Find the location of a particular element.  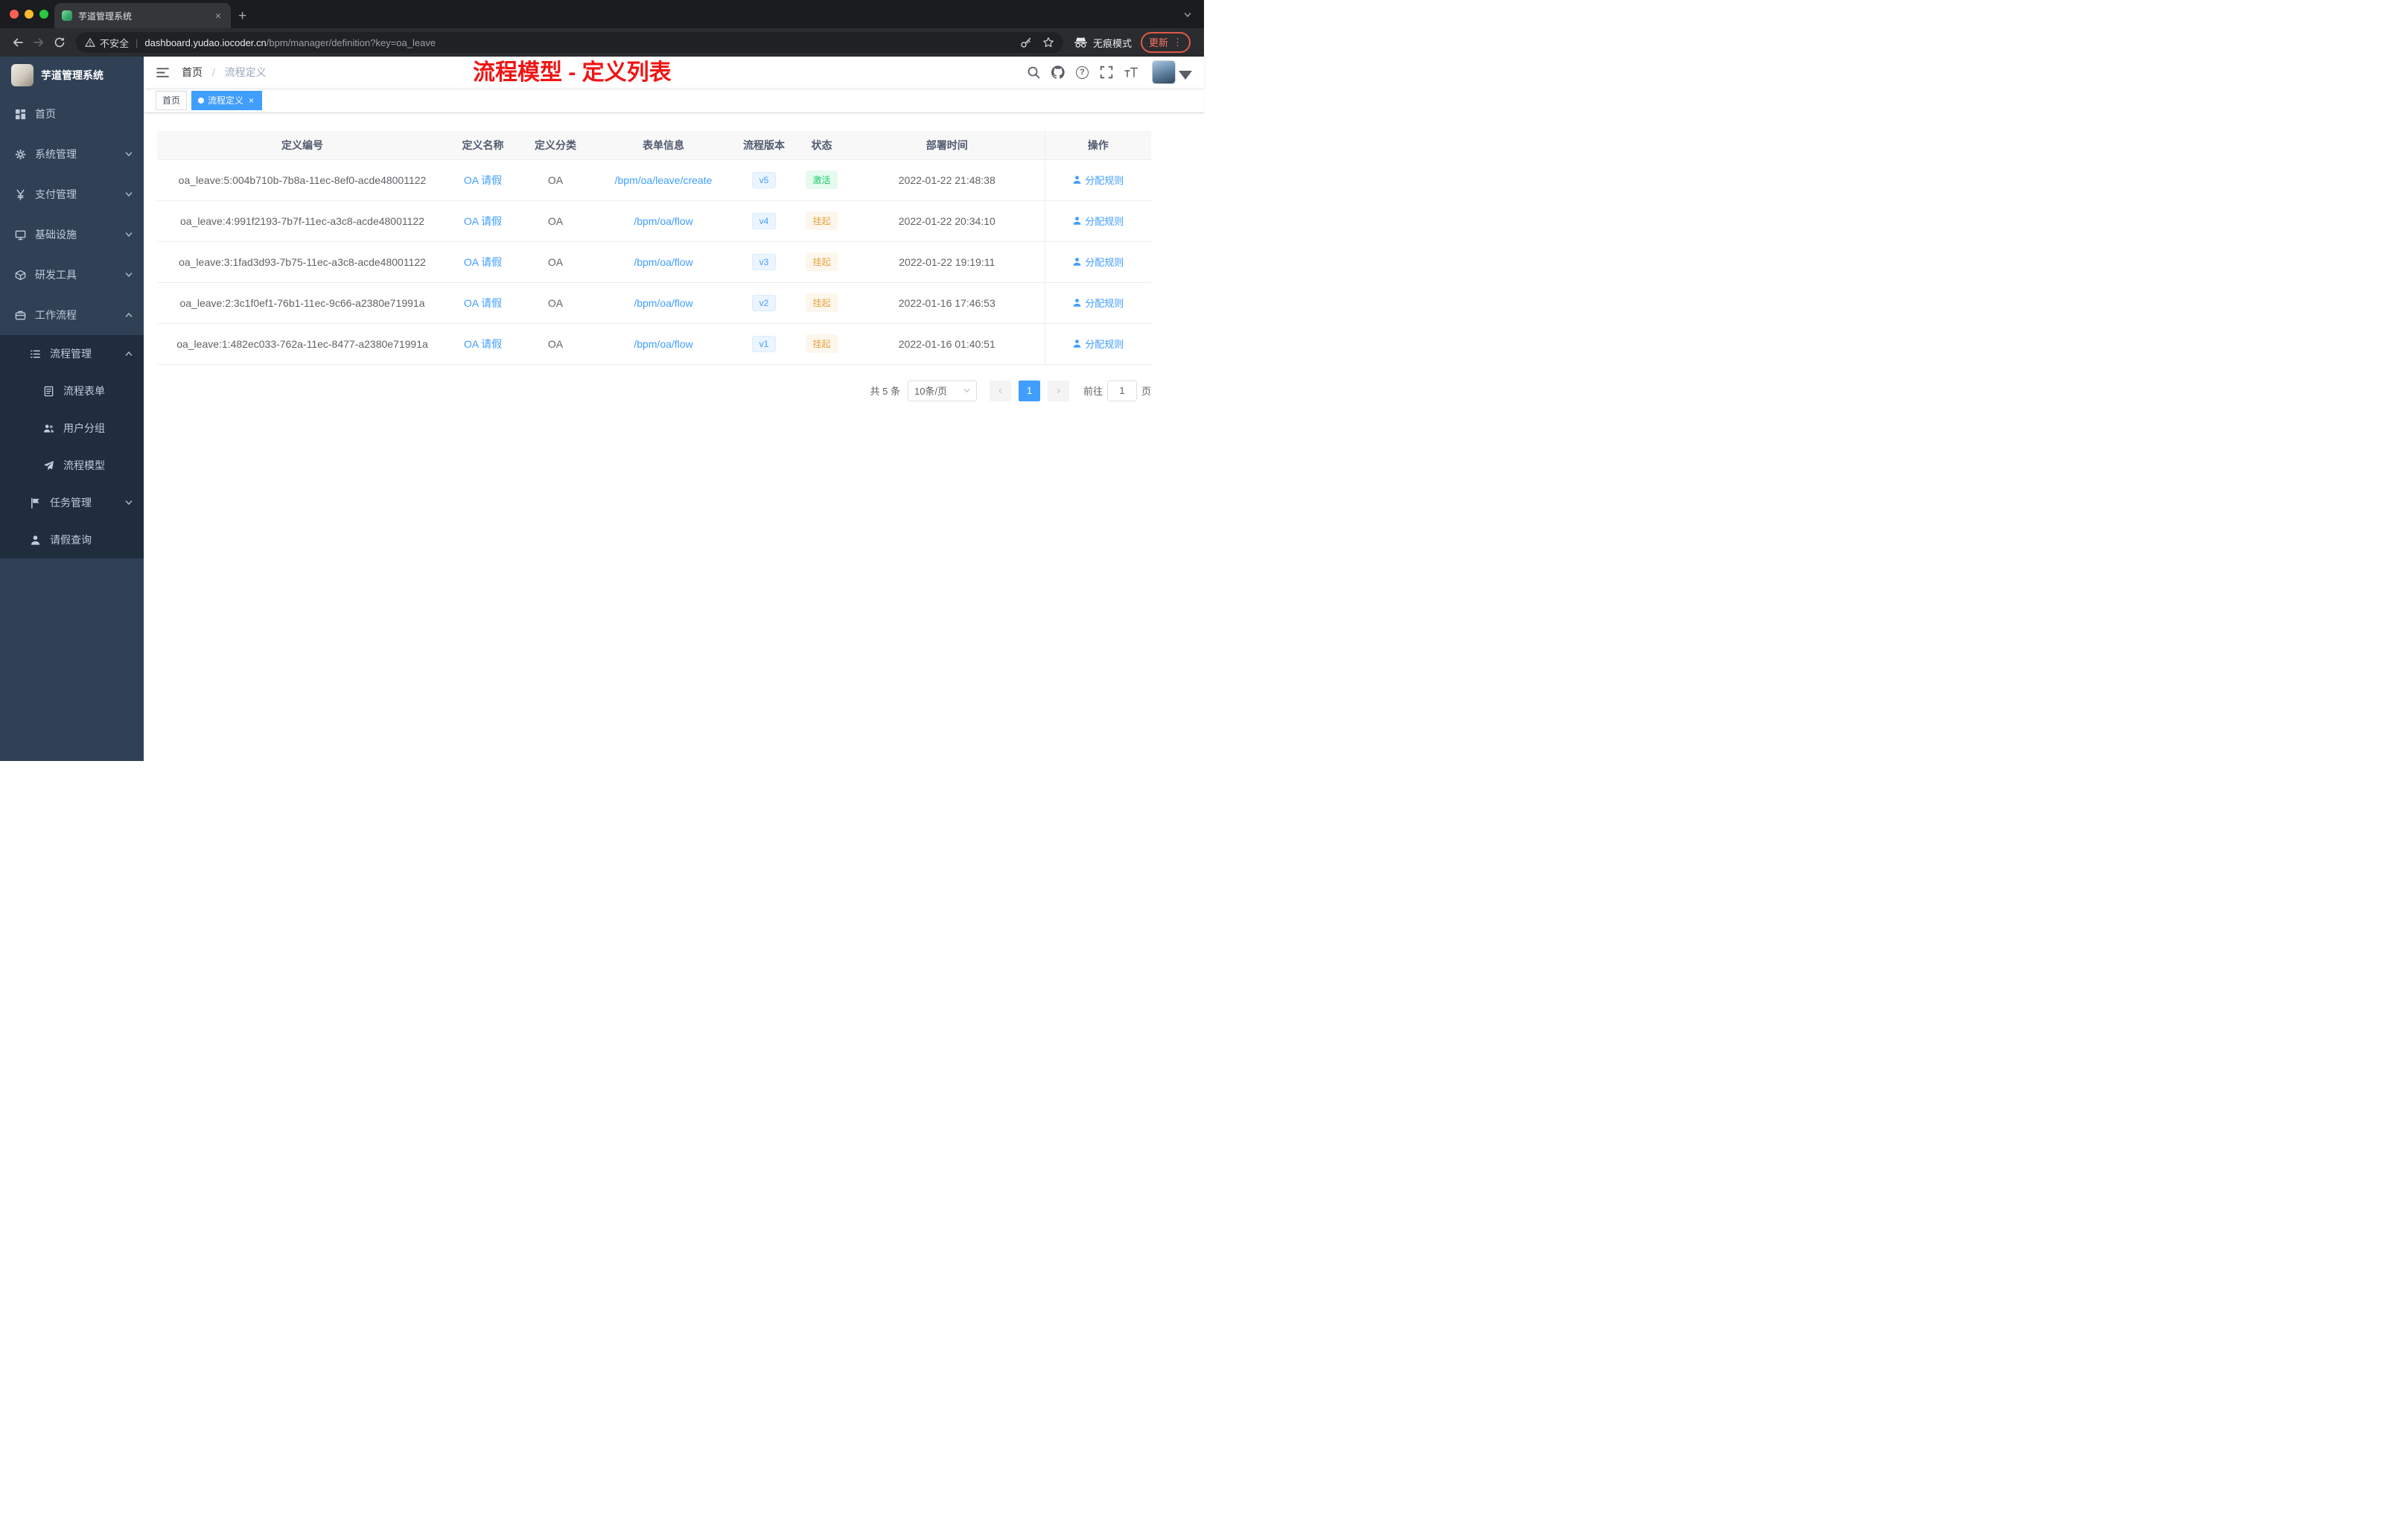

form-info-link: /bpm/oa/leave/create is located at coordinates (664, 180).